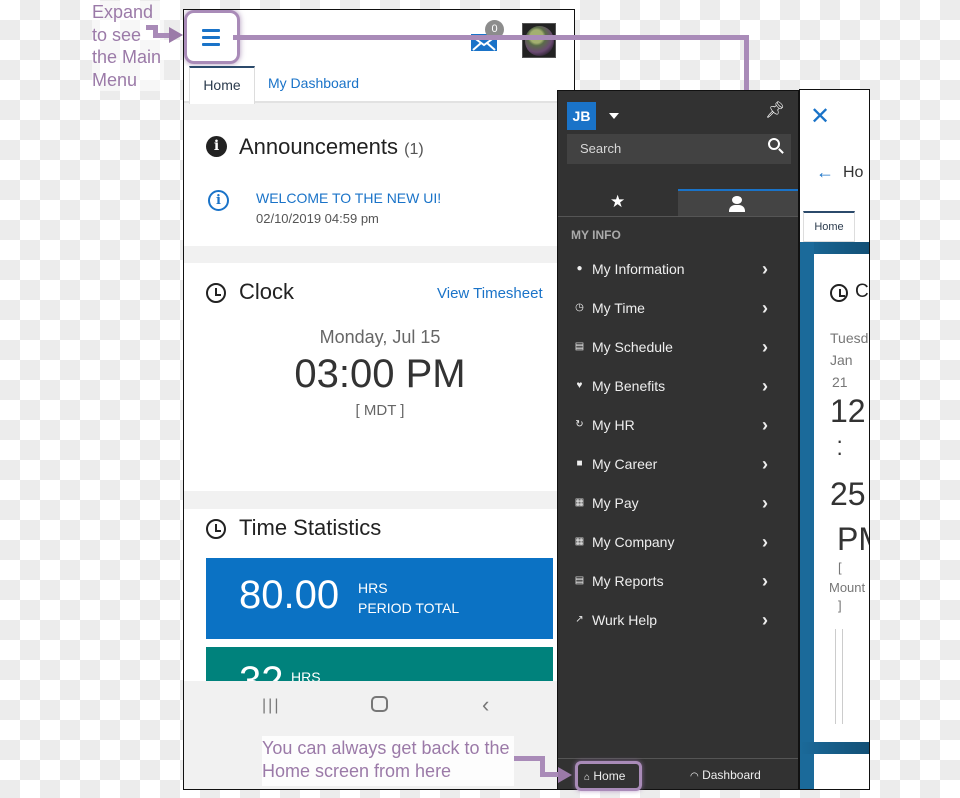  Describe the element at coordinates (490, 293) in the screenshot. I see `view-timesheet-link: View Timesheet` at that location.